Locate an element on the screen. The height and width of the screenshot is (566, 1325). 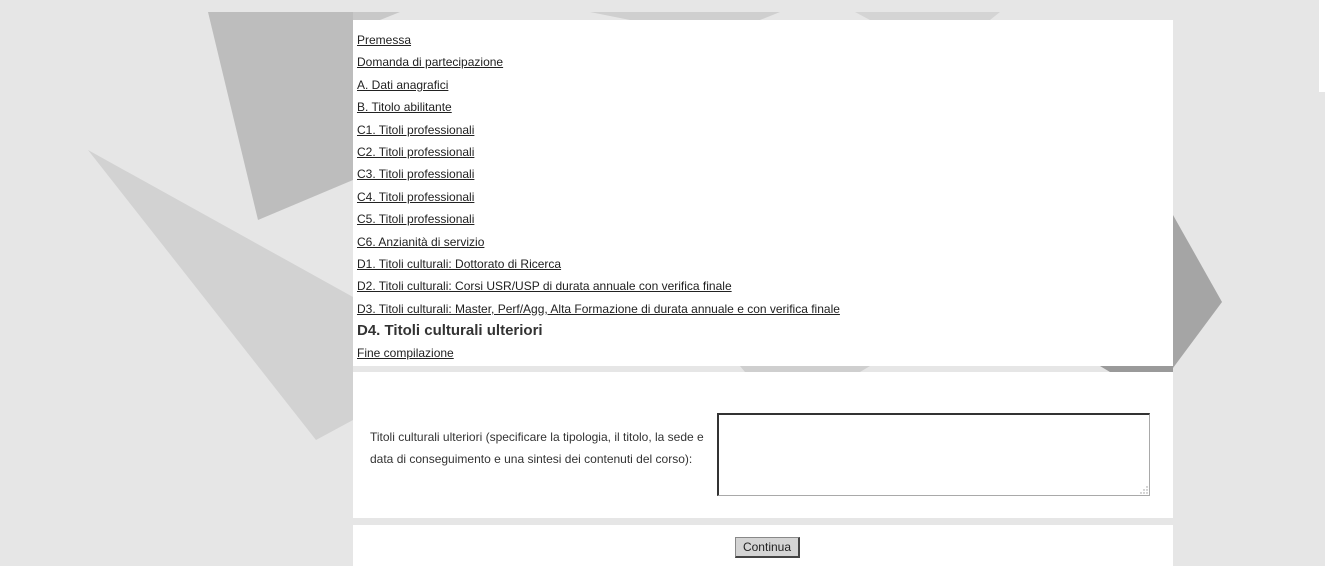
nav-link: C3. Titoli professionali is located at coordinates (415, 174).